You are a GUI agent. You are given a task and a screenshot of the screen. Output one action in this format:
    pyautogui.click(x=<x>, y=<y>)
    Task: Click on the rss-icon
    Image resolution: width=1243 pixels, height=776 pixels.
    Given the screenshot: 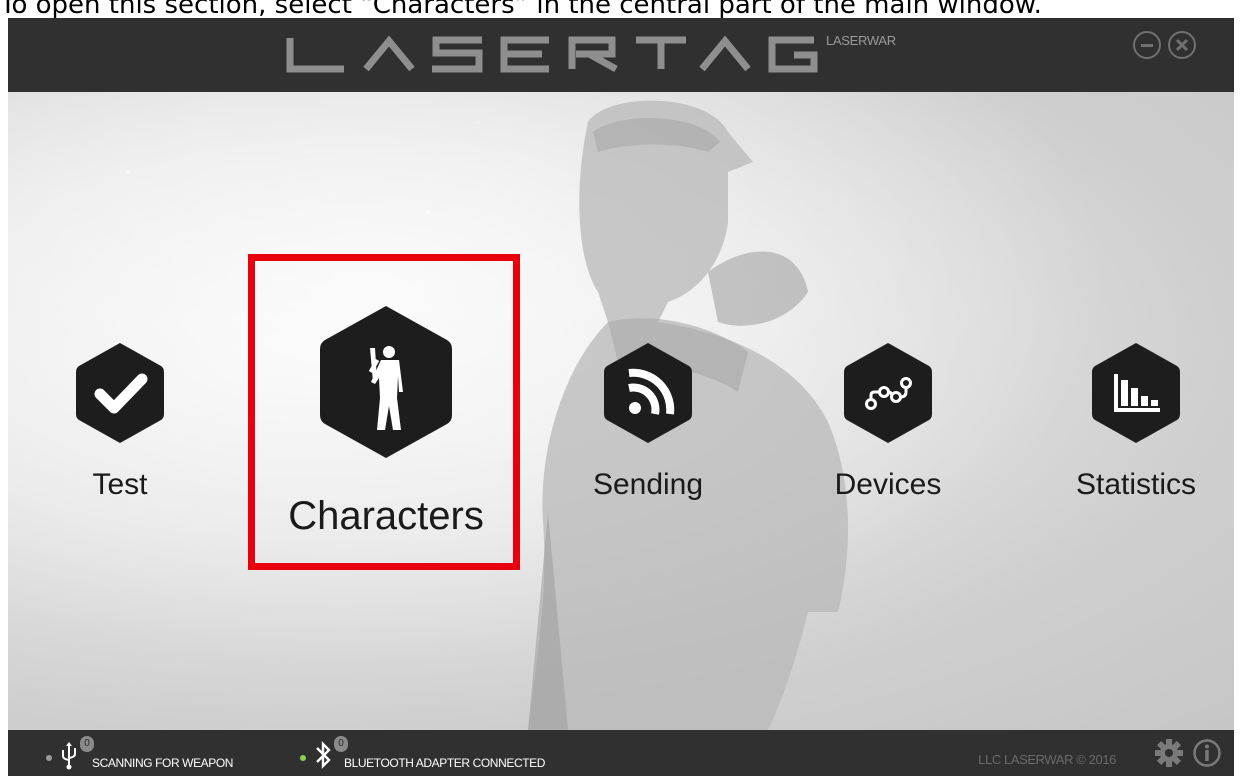 What is the action you would take?
    pyautogui.click(x=648, y=393)
    